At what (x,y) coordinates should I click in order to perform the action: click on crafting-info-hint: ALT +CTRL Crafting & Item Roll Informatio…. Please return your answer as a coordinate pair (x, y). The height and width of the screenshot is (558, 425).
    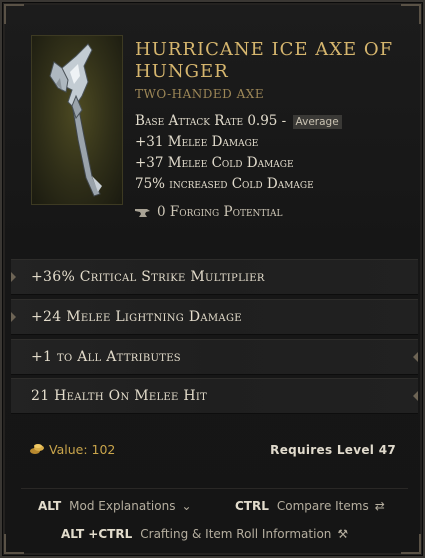
    Looking at the image, I should click on (204, 534).